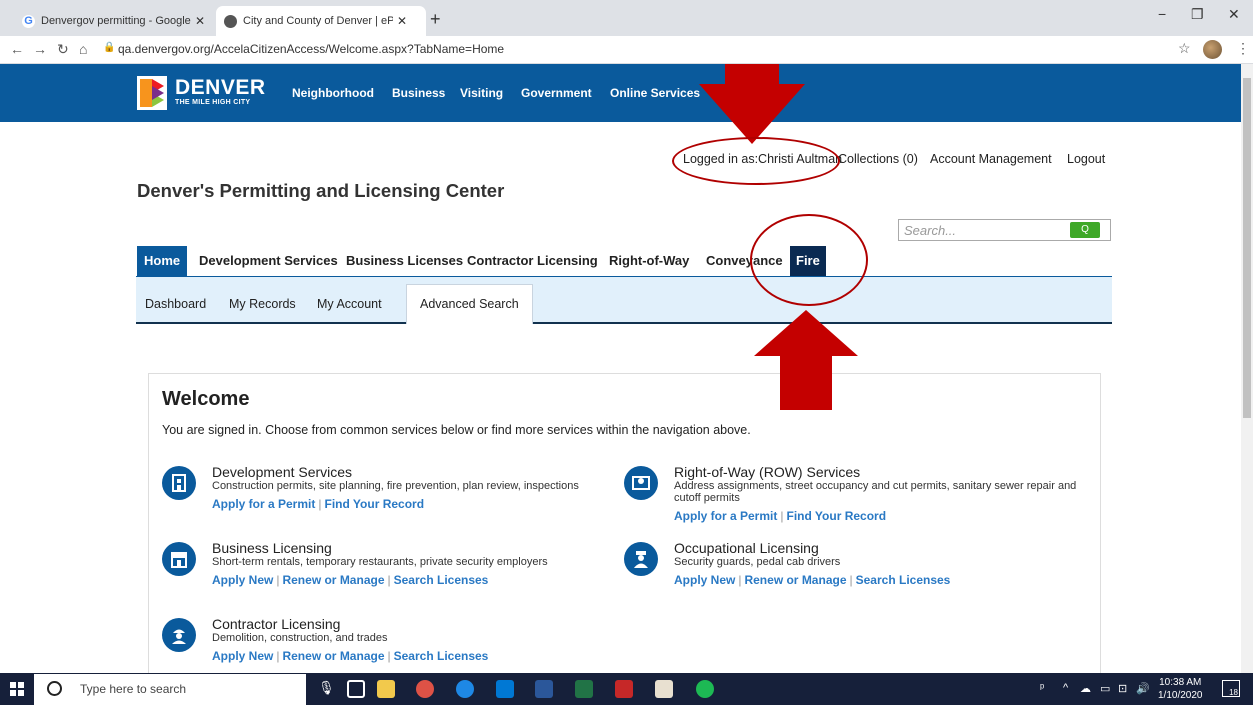 This screenshot has width=1253, height=705. I want to click on annotation-arrow-down-icon, so click(752, 104).